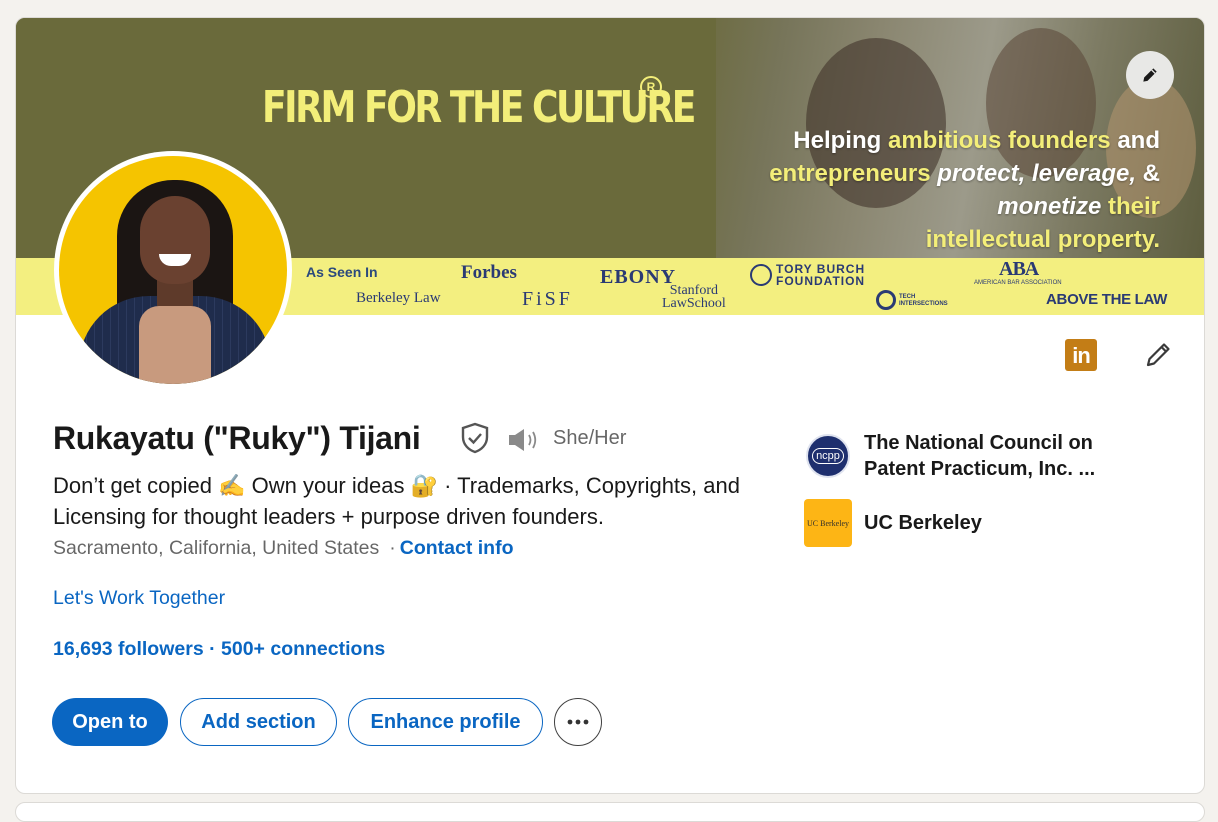  Describe the element at coordinates (524, 442) in the screenshot. I see `name-pronunciation-speaker-icon` at that location.